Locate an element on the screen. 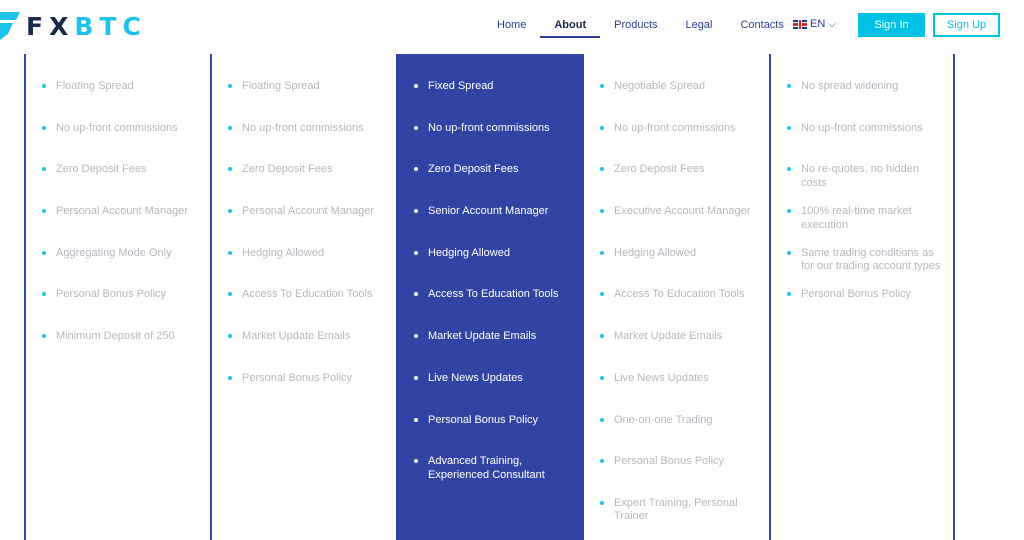 The width and height of the screenshot is (1024, 540). feature-text: Executive Account Manager is located at coordinates (682, 211).